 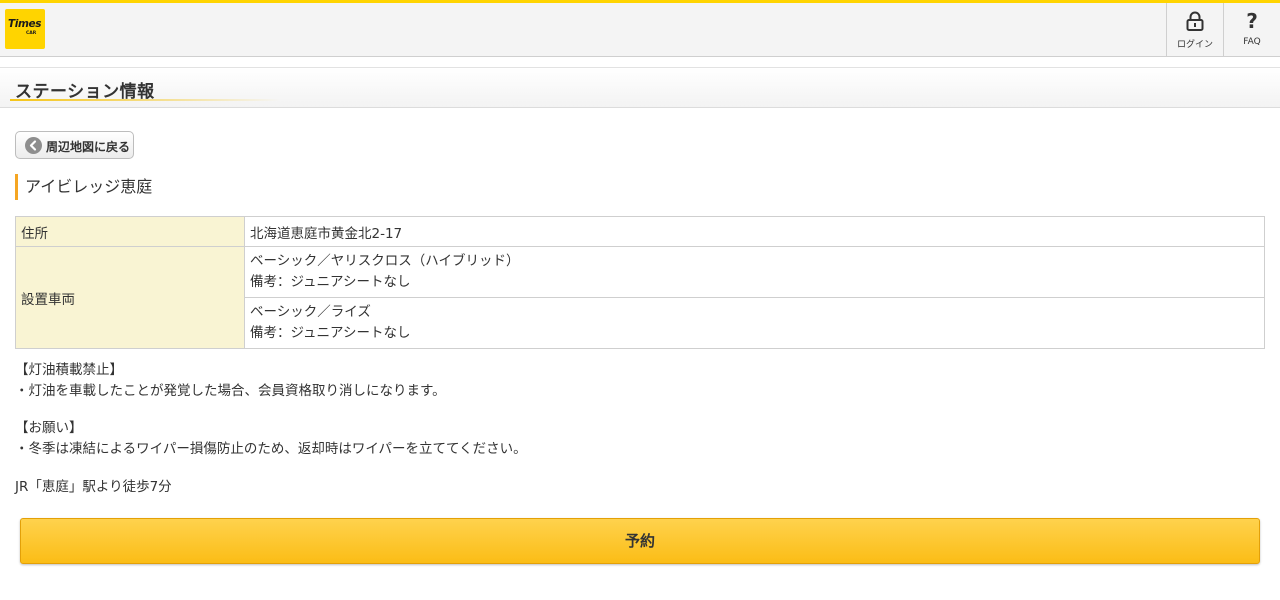 What do you see at coordinates (640, 28) in the screenshot?
I see `top-header: Times CAR ログイン ? FAQ` at bounding box center [640, 28].